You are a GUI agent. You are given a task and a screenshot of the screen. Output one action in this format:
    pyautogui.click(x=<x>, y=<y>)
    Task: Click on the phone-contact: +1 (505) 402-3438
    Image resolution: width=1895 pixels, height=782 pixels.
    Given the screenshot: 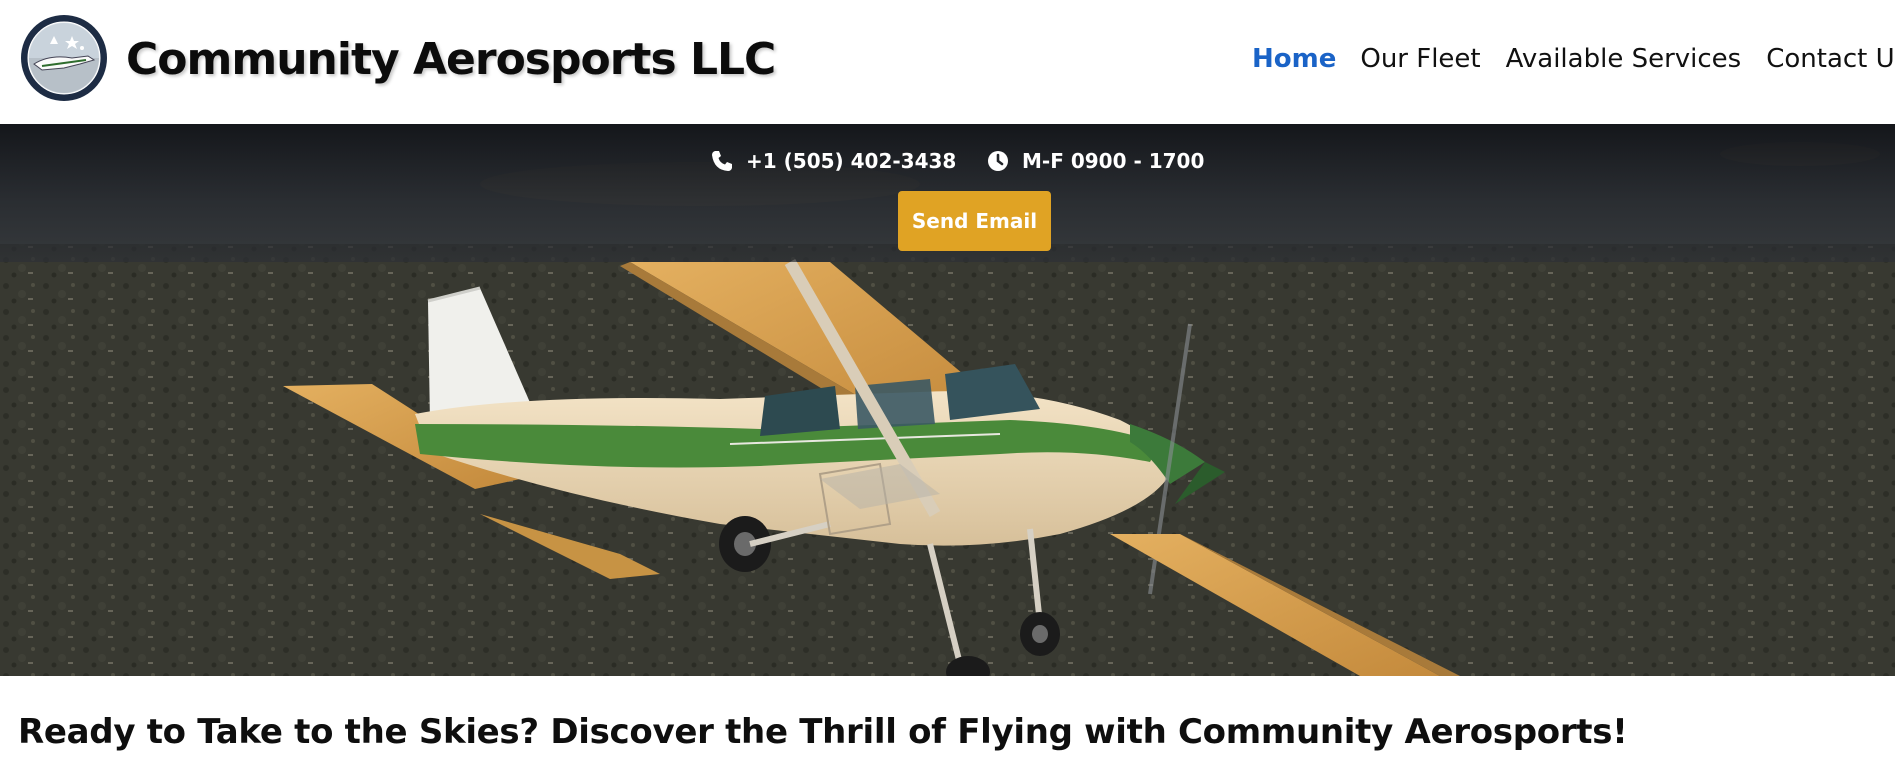 What is the action you would take?
    pyautogui.click(x=833, y=161)
    